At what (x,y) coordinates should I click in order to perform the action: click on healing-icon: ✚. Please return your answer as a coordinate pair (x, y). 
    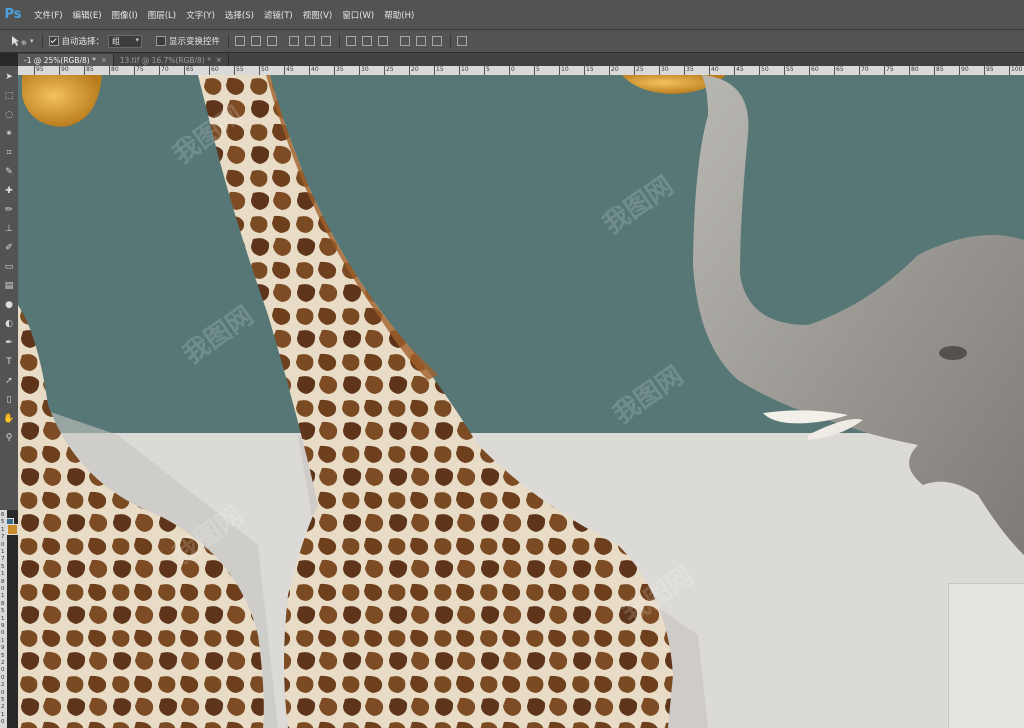
    Looking at the image, I should click on (9, 191).